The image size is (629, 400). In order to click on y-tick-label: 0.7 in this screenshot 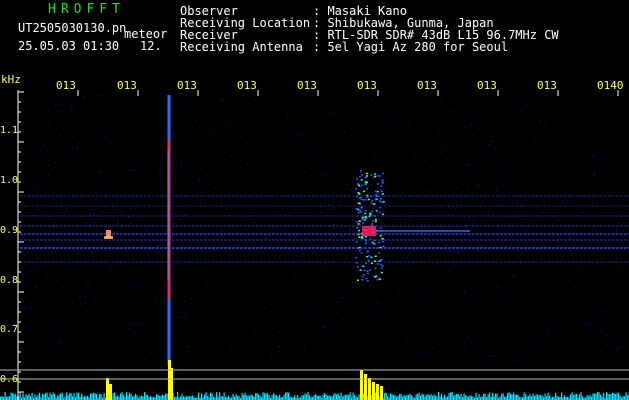, I will do `click(9, 329)`.